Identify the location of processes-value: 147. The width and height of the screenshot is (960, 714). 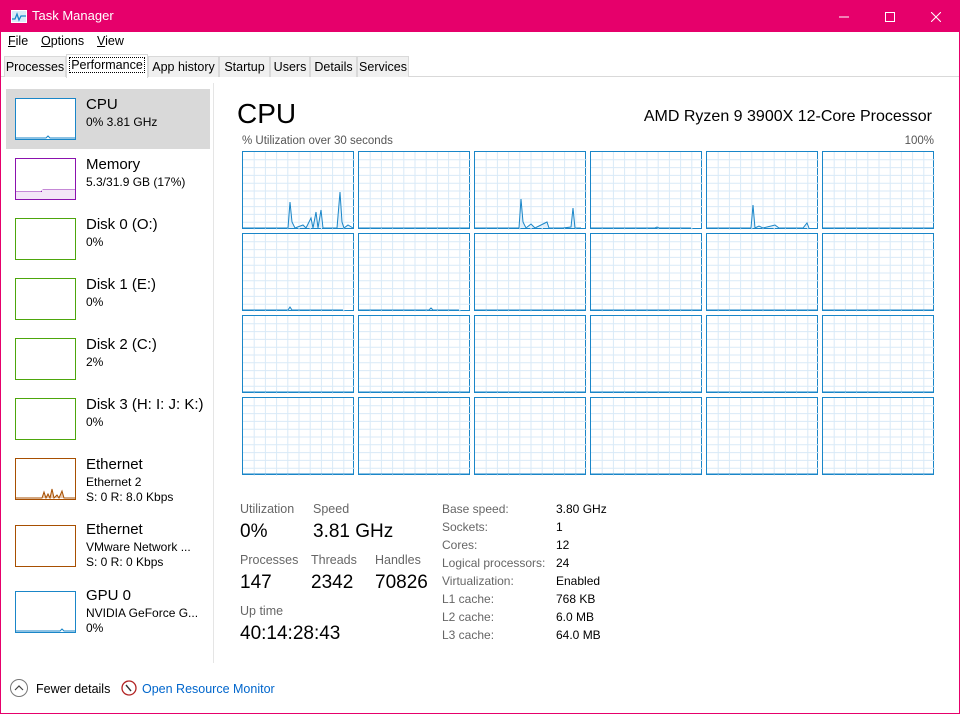
(256, 582).